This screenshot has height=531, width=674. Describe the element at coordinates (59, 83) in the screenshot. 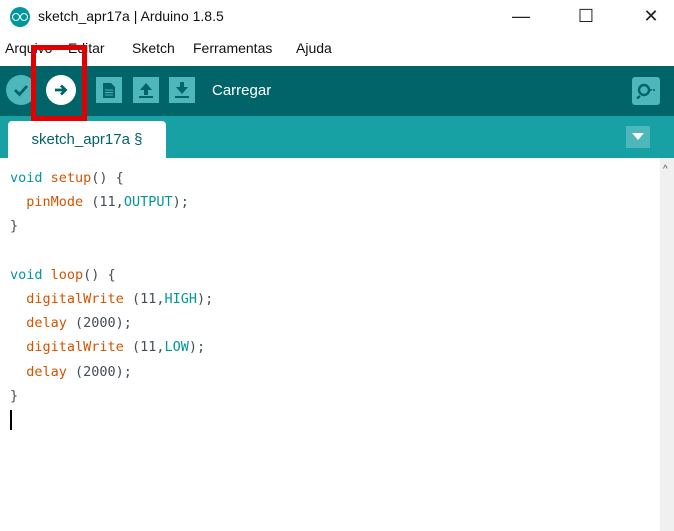

I see `upload-highlight-box` at that location.